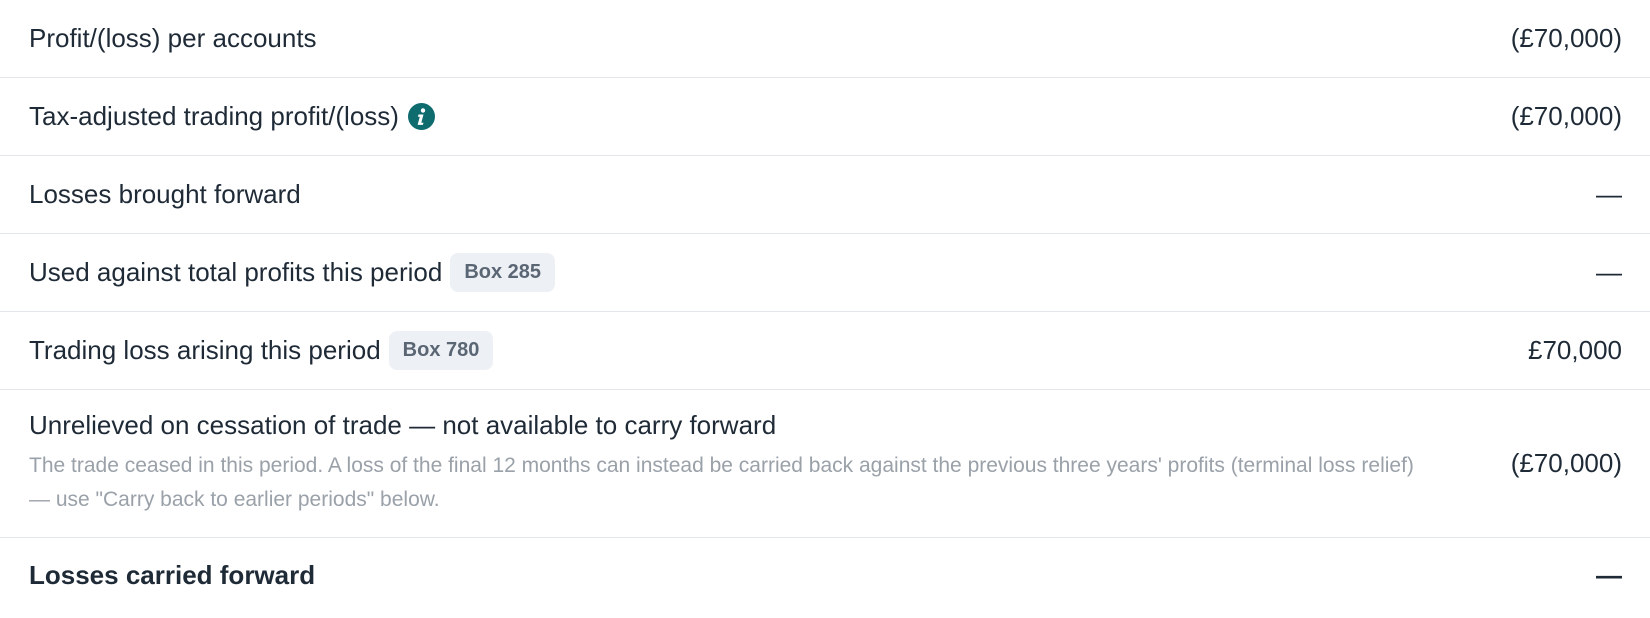  I want to click on row-label: Trading loss arising this period, so click(205, 350).